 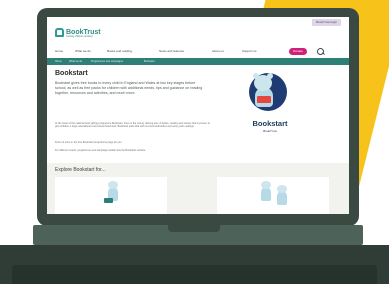 I want to click on nav-item-news-and-features: News and features, so click(x=171, y=51).